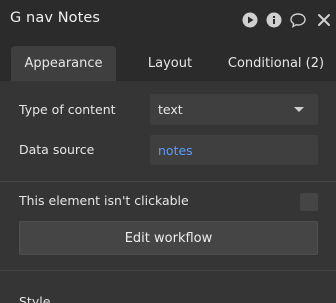  Describe the element at coordinates (57, 149) in the screenshot. I see `data-source-label: Data source` at that location.